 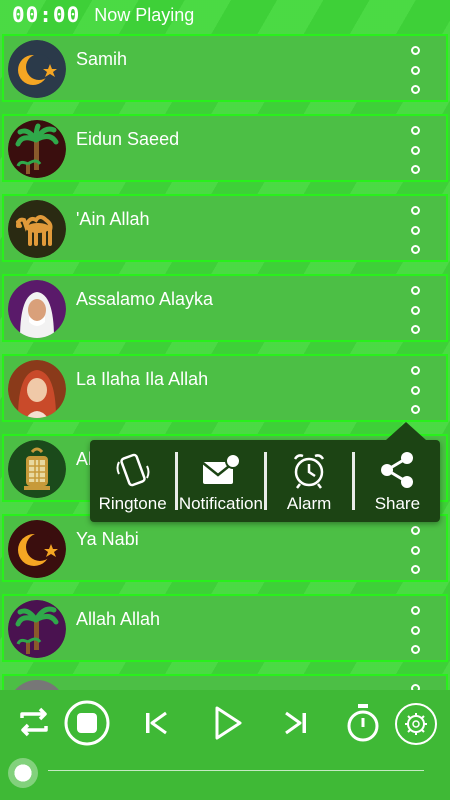 I want to click on lantern-icon, so click(x=37, y=469).